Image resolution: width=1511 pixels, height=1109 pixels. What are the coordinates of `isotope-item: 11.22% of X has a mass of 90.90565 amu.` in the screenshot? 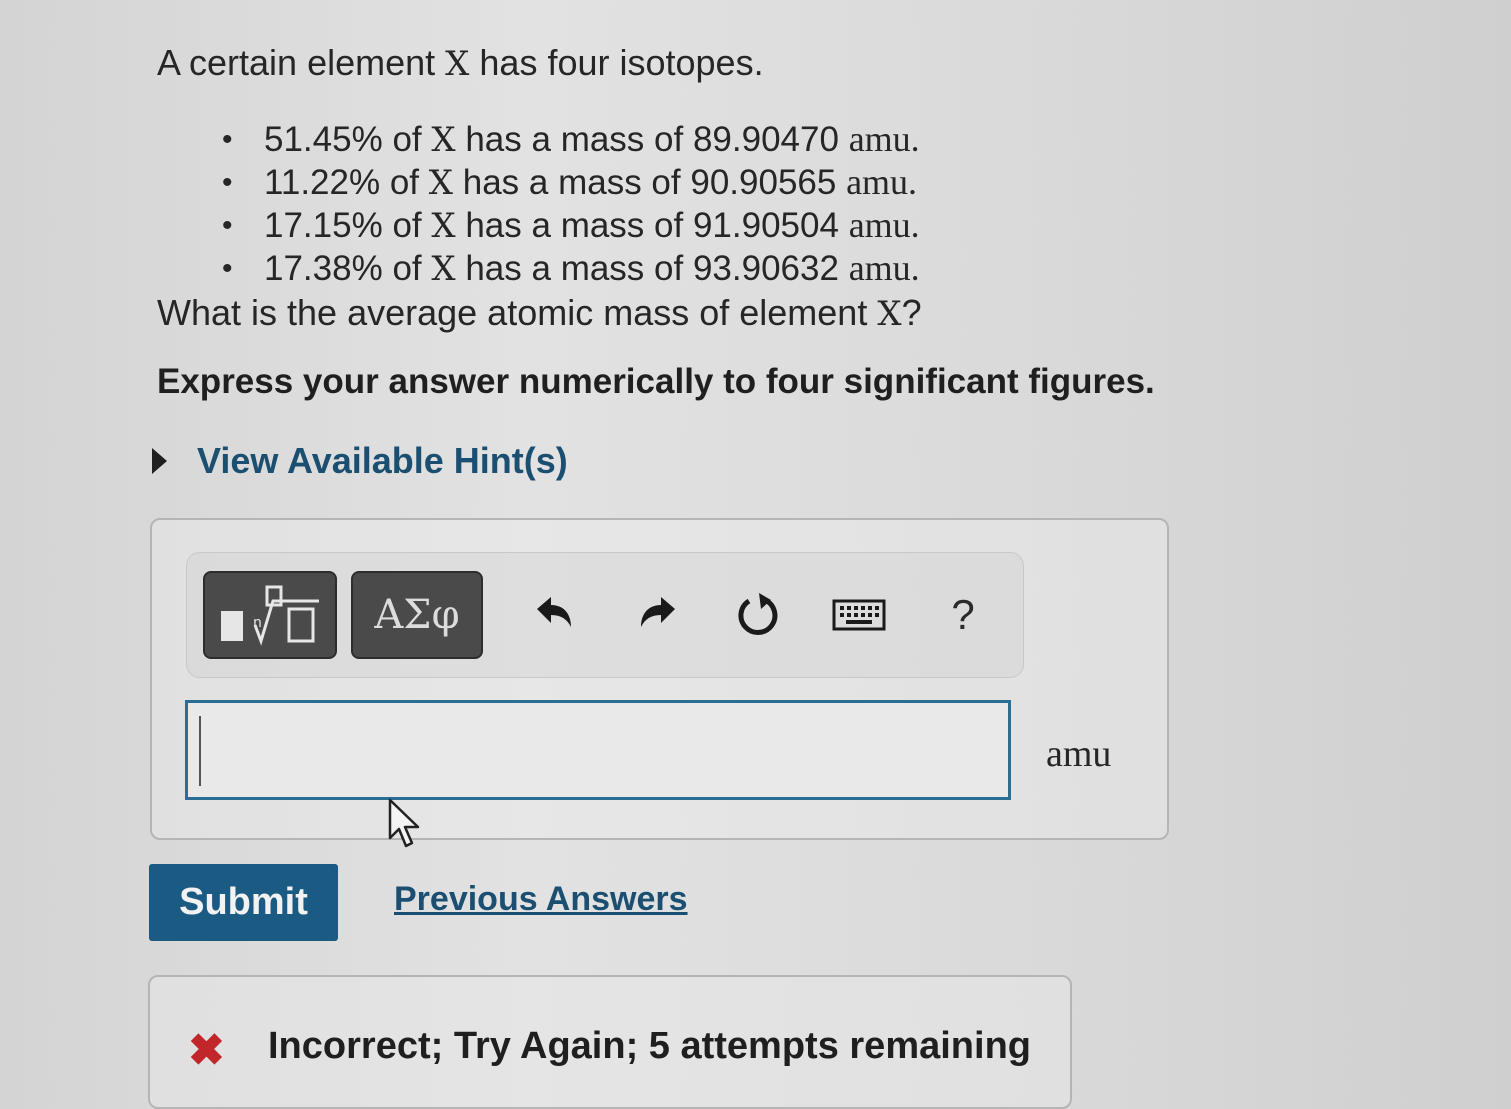 It's located at (571, 182).